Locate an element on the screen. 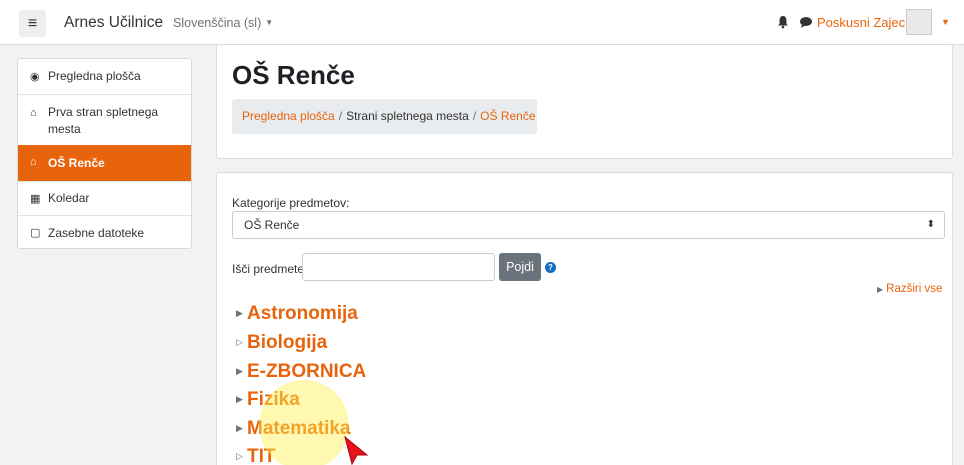  dashboard-icon: ◉ is located at coordinates (35, 77).